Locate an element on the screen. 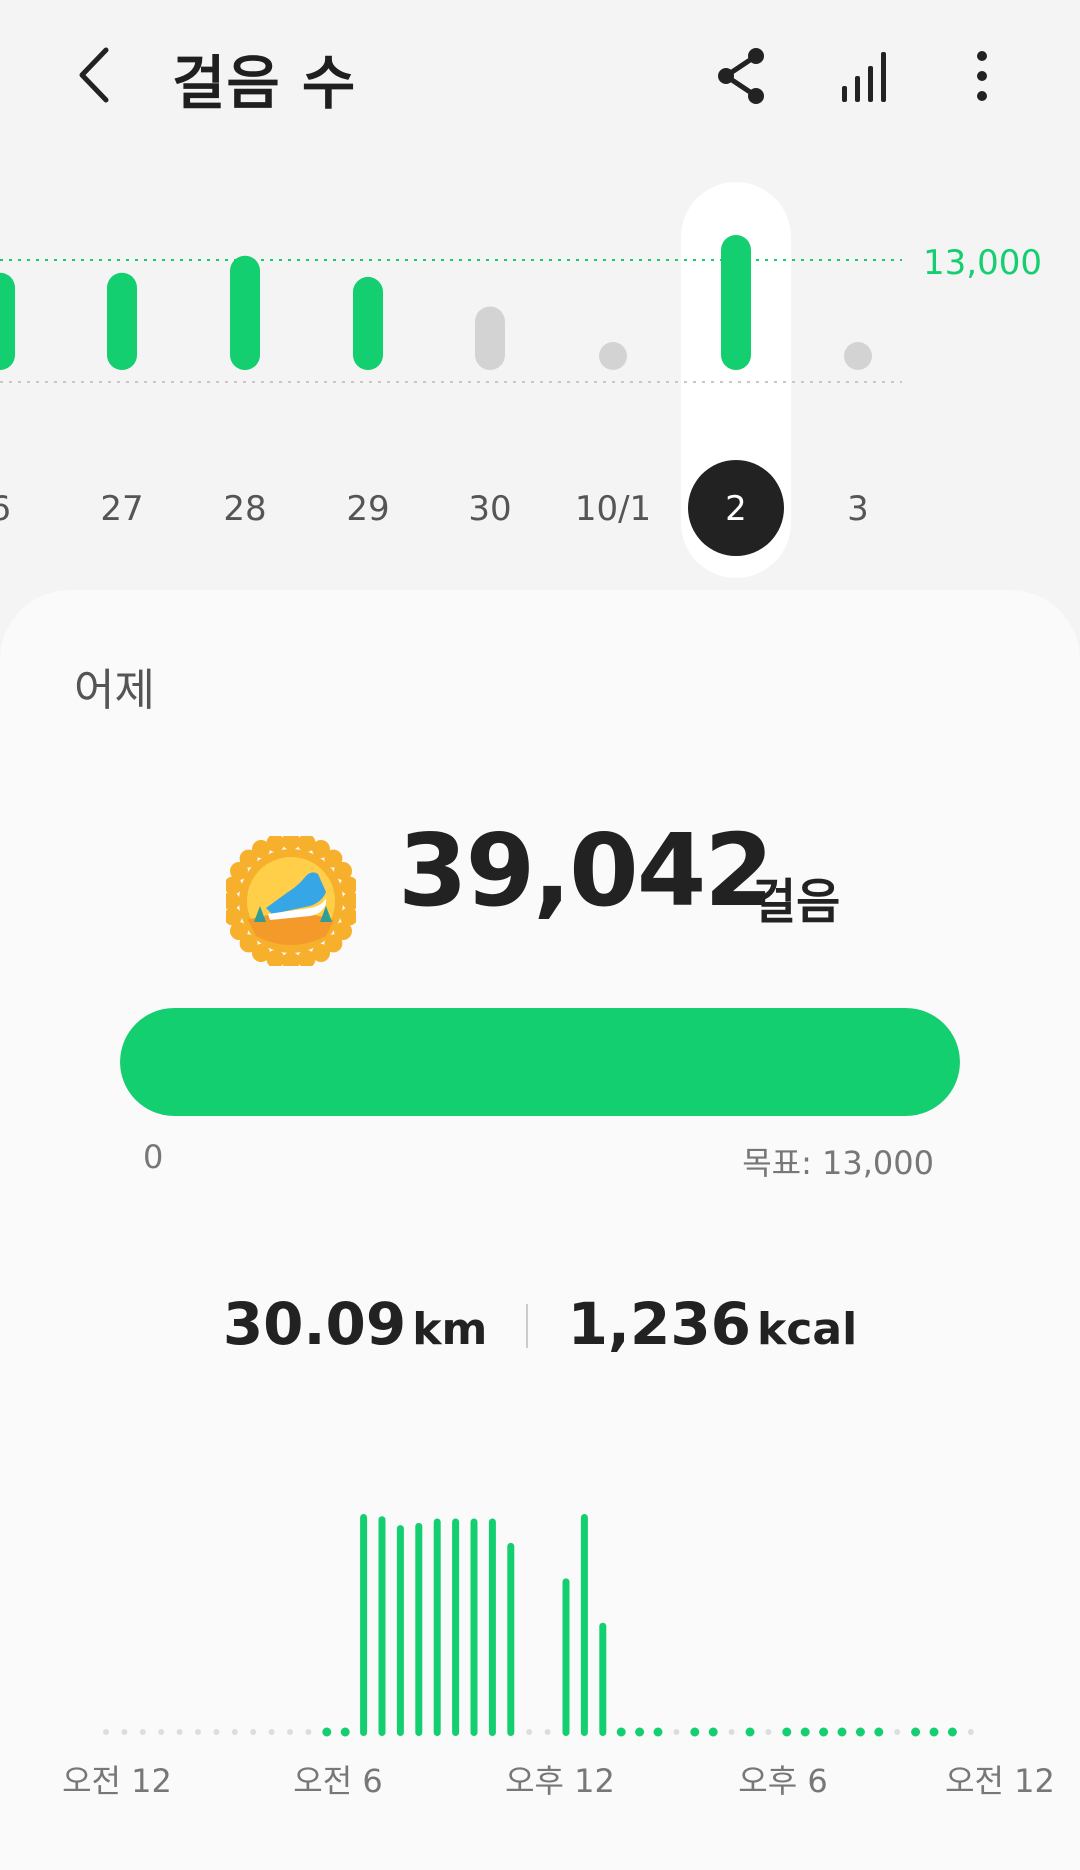 The width and height of the screenshot is (1080, 1870). trends-button is located at coordinates (866, 76).